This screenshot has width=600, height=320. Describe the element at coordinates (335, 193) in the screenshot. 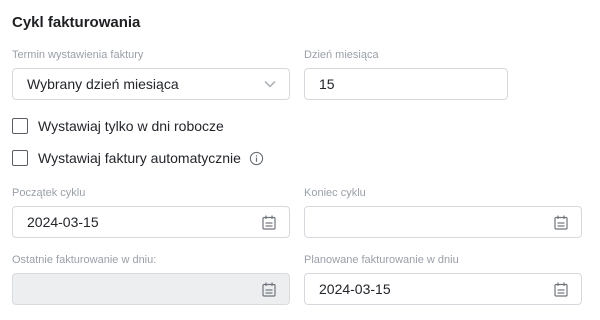

I see `cycle-end-label: Koniec cyklu` at that location.